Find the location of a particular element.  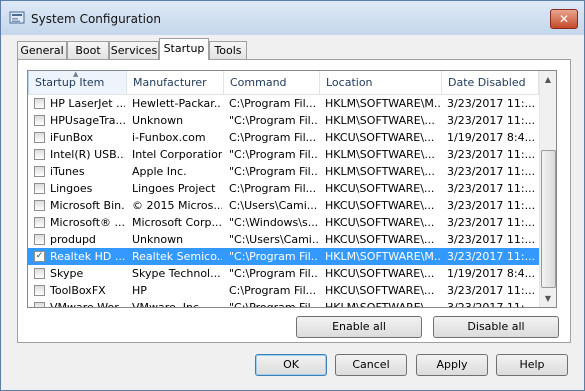

tab-services: Services is located at coordinates (134, 50).